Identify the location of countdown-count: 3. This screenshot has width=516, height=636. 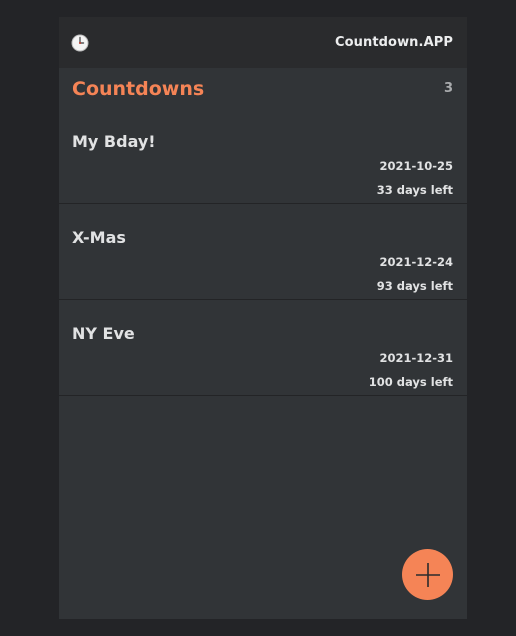
(448, 88).